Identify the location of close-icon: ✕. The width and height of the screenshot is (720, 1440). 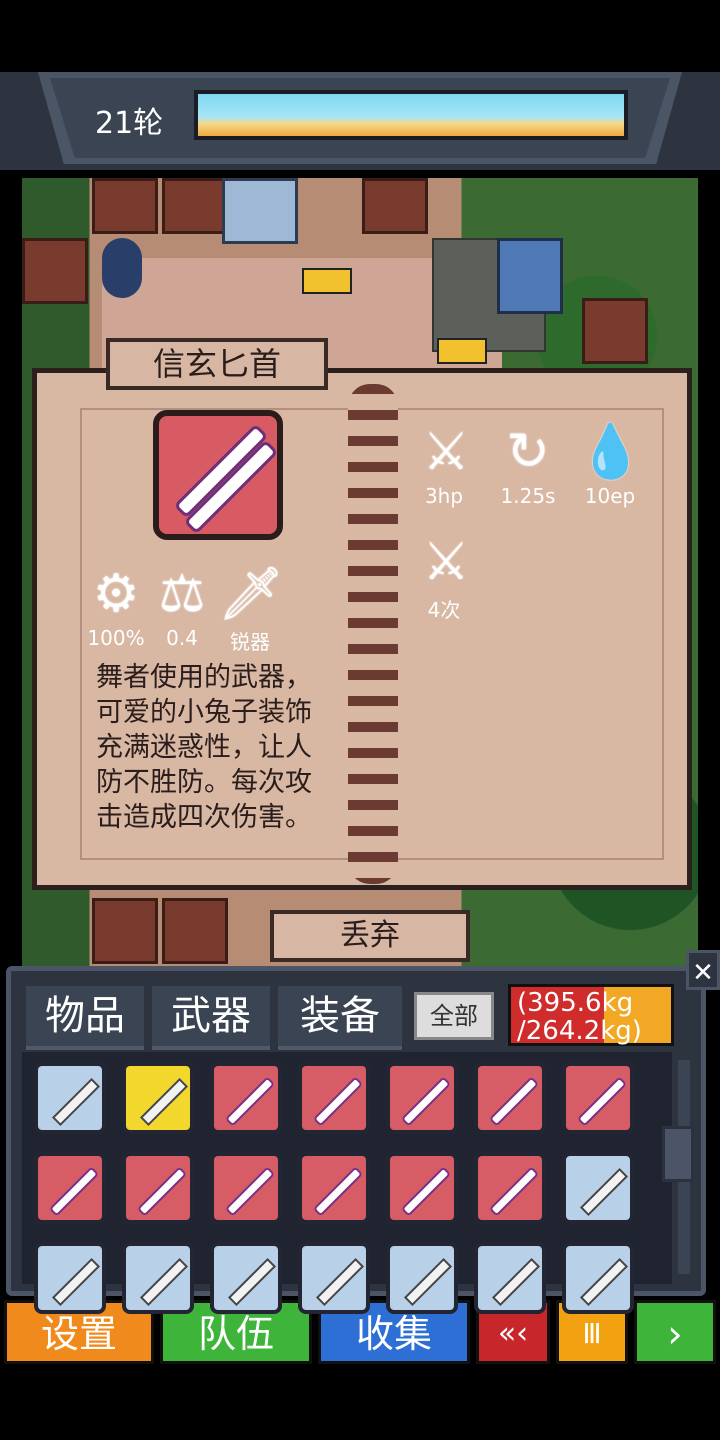
(703, 970).